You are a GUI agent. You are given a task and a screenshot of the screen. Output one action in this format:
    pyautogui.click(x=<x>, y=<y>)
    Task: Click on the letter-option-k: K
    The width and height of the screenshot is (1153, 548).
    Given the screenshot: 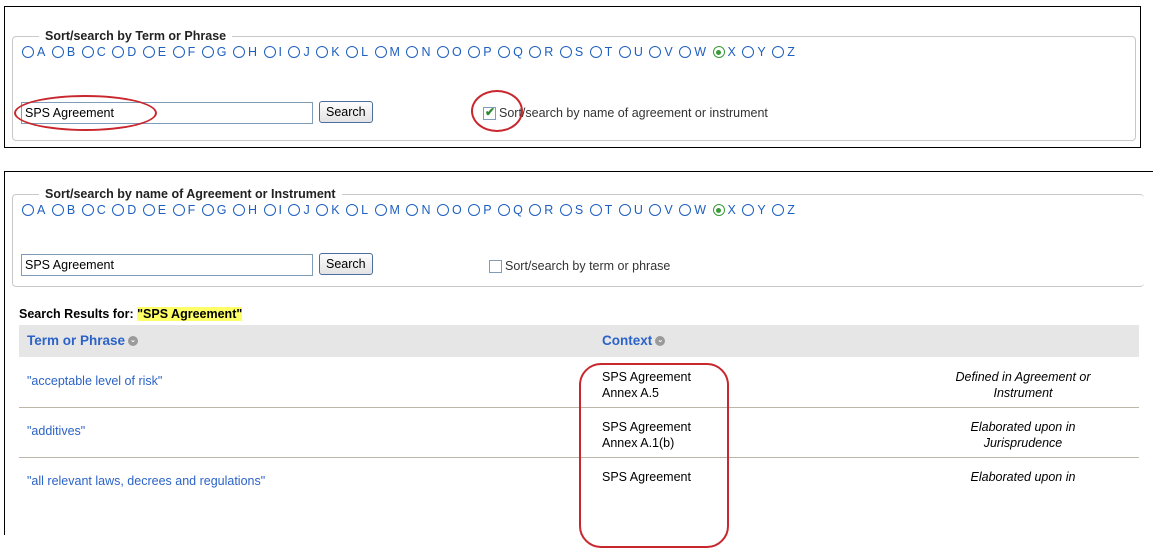 What is the action you would take?
    pyautogui.click(x=328, y=52)
    